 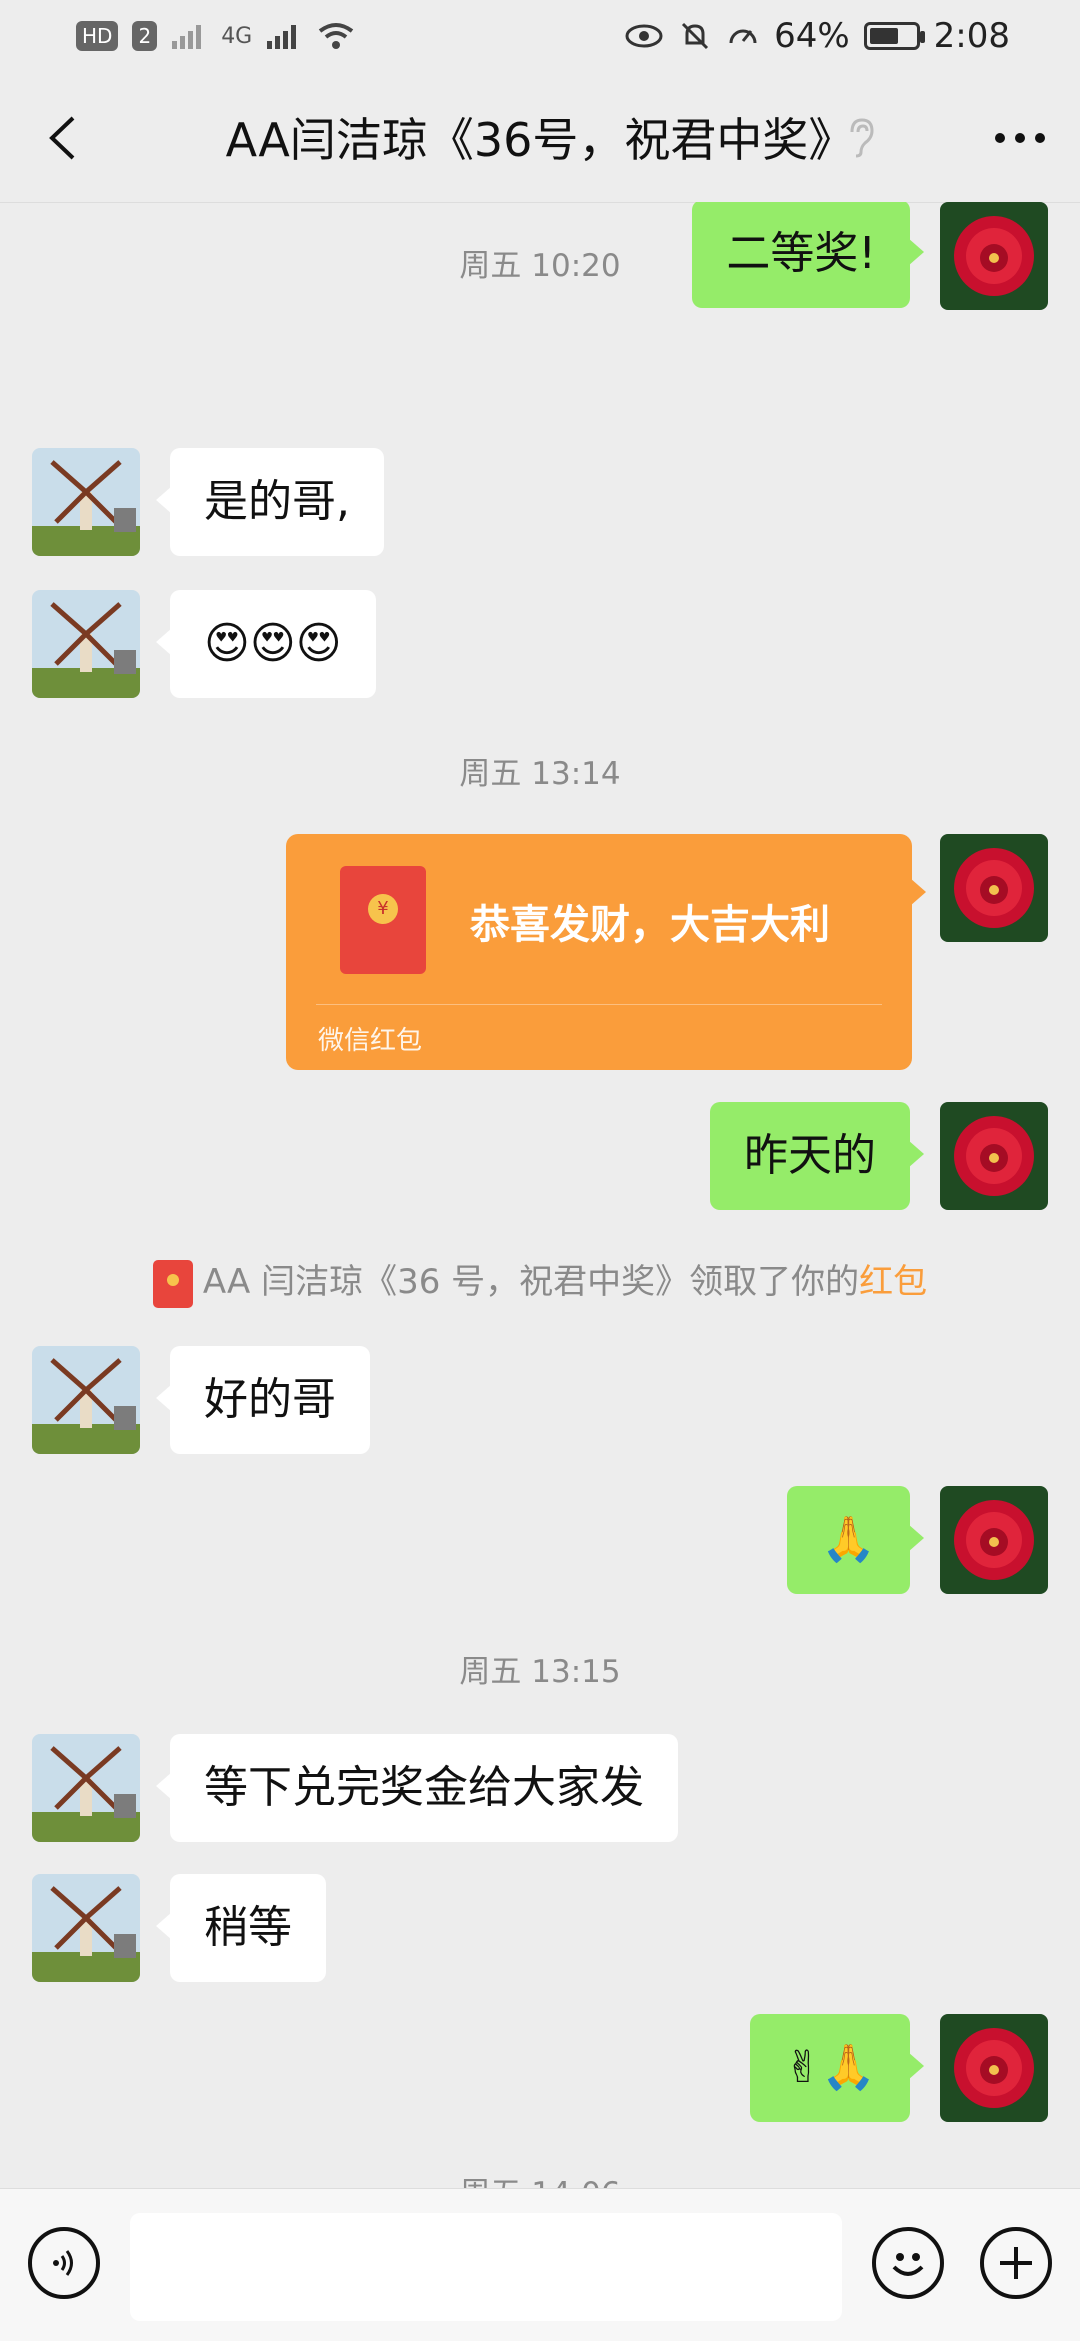 I want to click on status-left: HD 2 4G, so click(x=216, y=36).